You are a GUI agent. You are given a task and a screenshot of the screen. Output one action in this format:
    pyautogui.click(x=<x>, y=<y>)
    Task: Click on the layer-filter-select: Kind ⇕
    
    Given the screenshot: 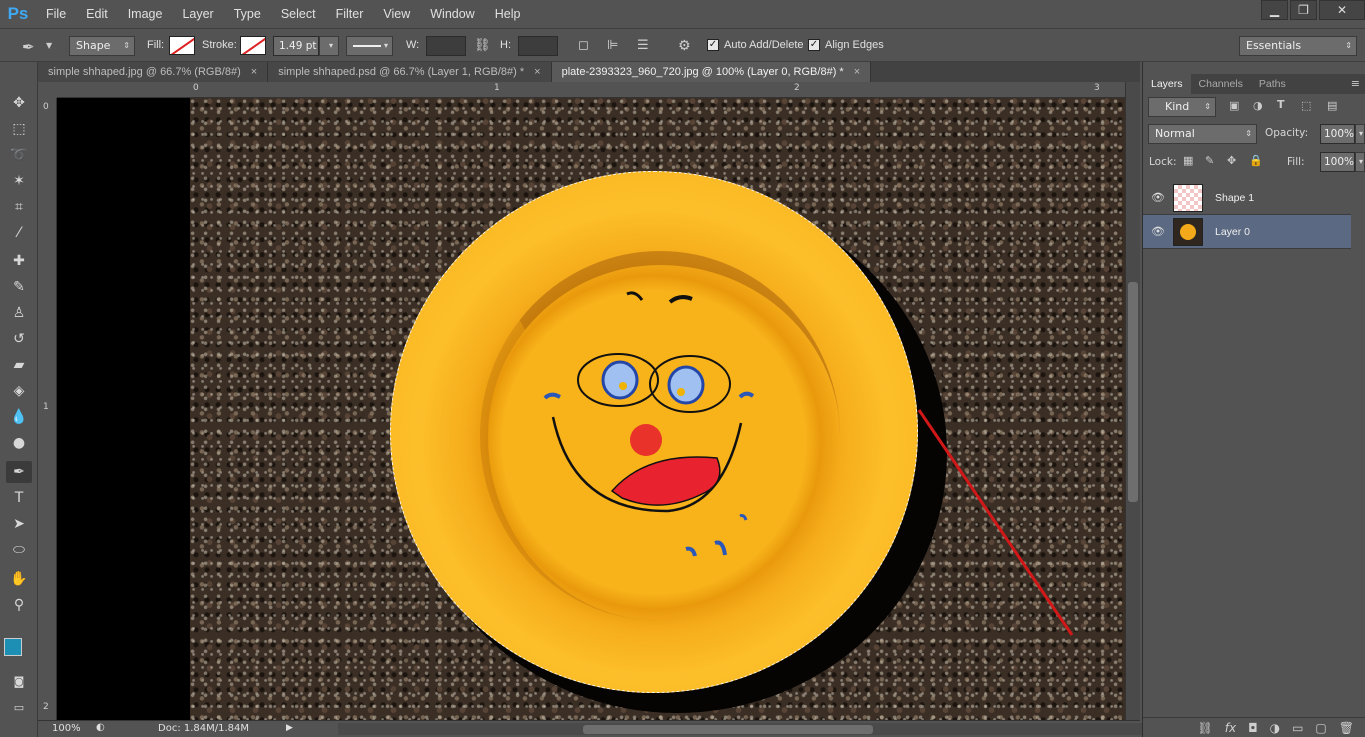 What is the action you would take?
    pyautogui.click(x=1182, y=107)
    